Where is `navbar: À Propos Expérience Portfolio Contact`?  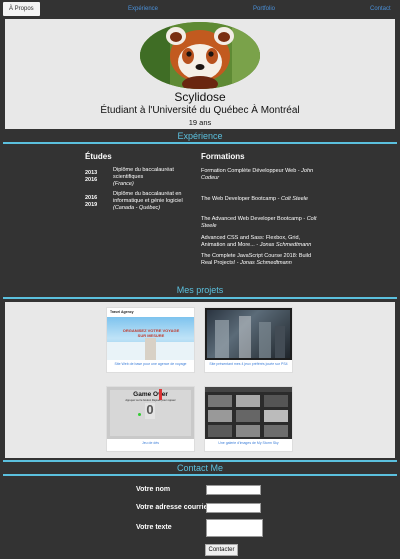 navbar: À Propos Expérience Portfolio Contact is located at coordinates (200, 9).